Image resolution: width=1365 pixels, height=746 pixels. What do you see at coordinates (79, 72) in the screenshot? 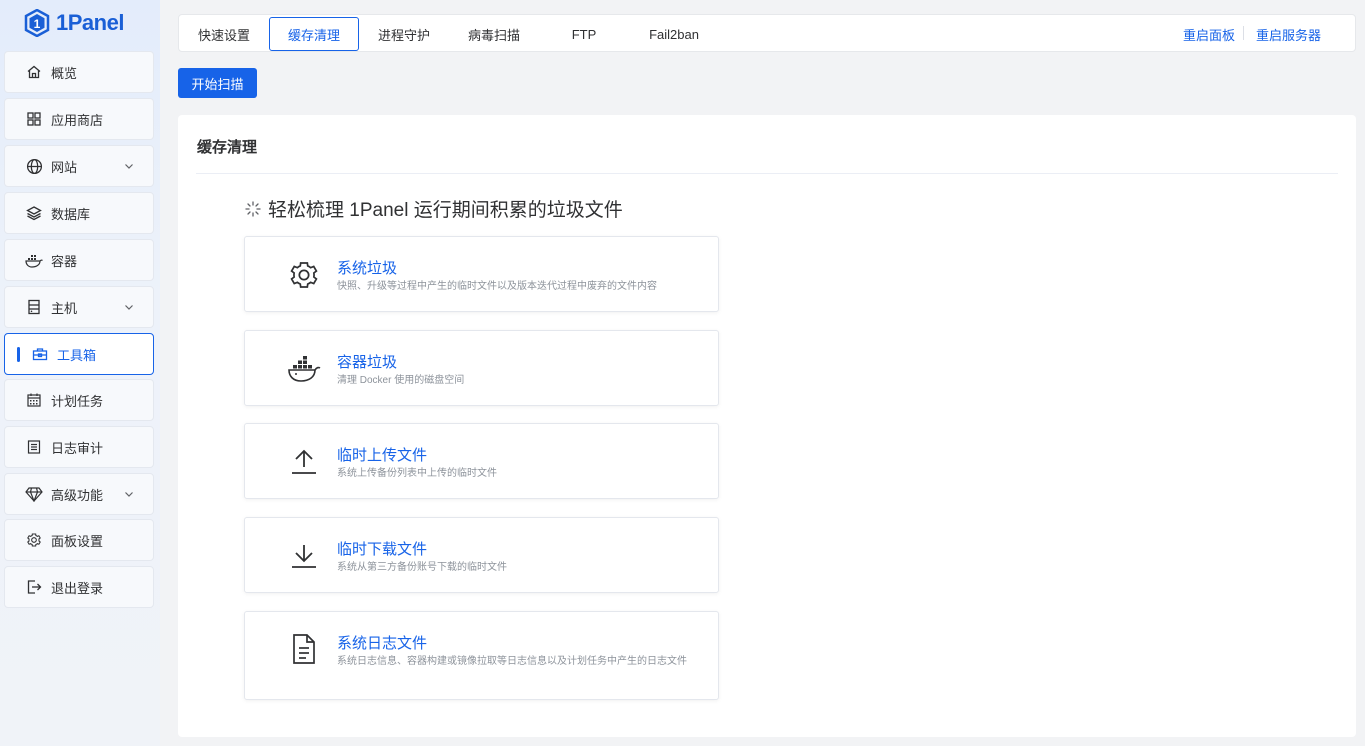
I see `sidebar-item-overview: 概览` at bounding box center [79, 72].